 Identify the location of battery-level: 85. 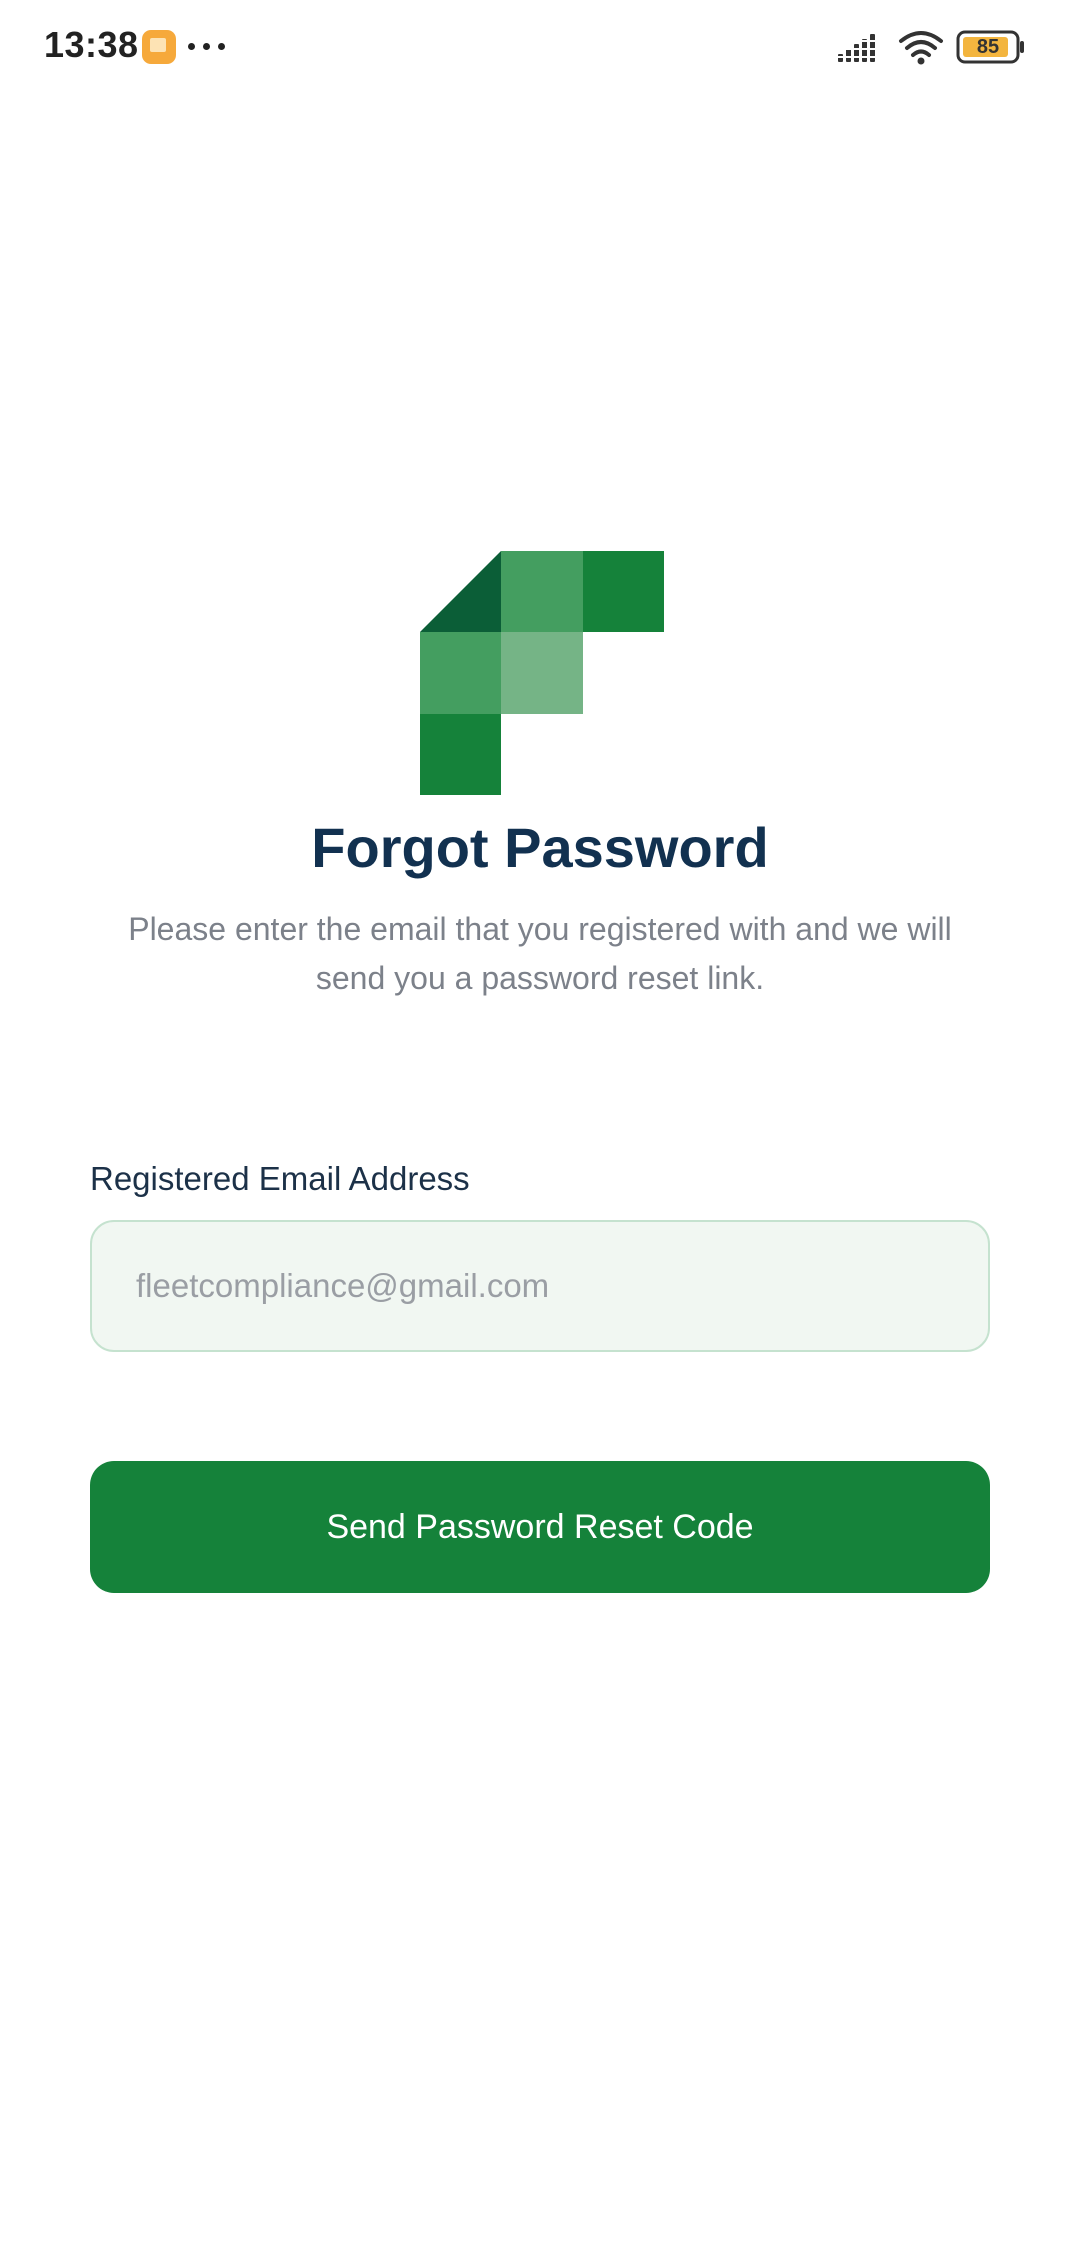
(988, 47).